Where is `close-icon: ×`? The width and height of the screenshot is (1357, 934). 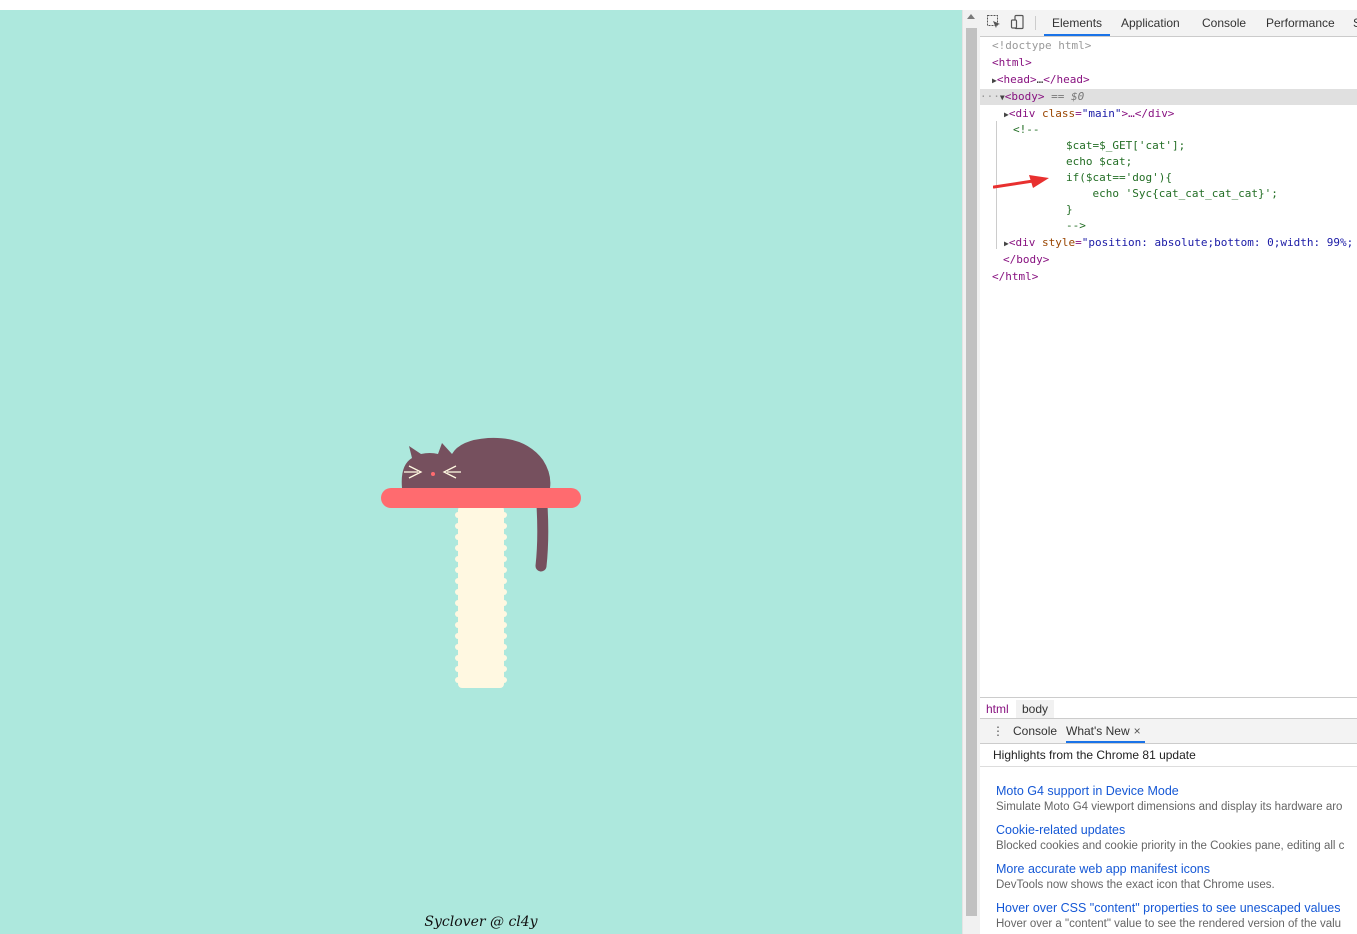 close-icon: × is located at coordinates (1137, 731).